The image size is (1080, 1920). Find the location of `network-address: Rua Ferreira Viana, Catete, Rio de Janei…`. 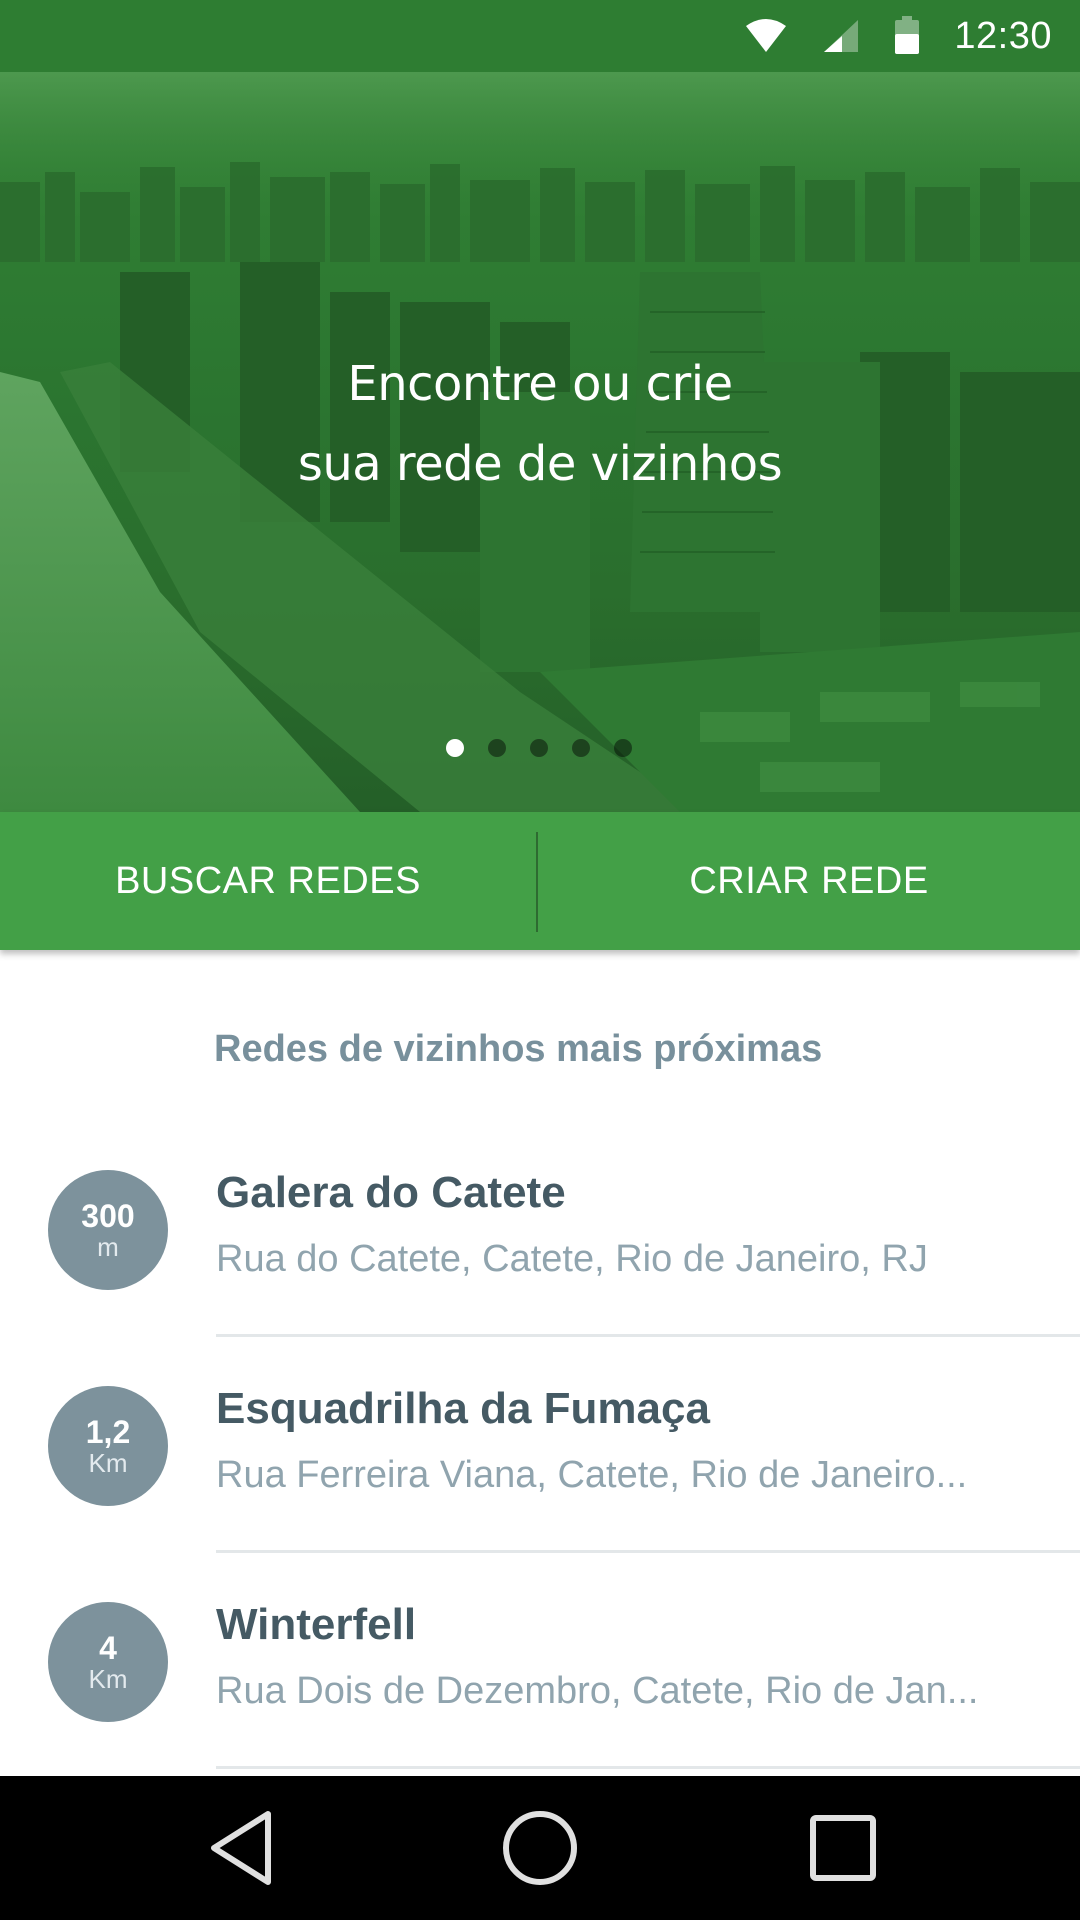

network-address: Rua Ferreira Viana, Catete, Rio de Janei… is located at coordinates (592, 1475).